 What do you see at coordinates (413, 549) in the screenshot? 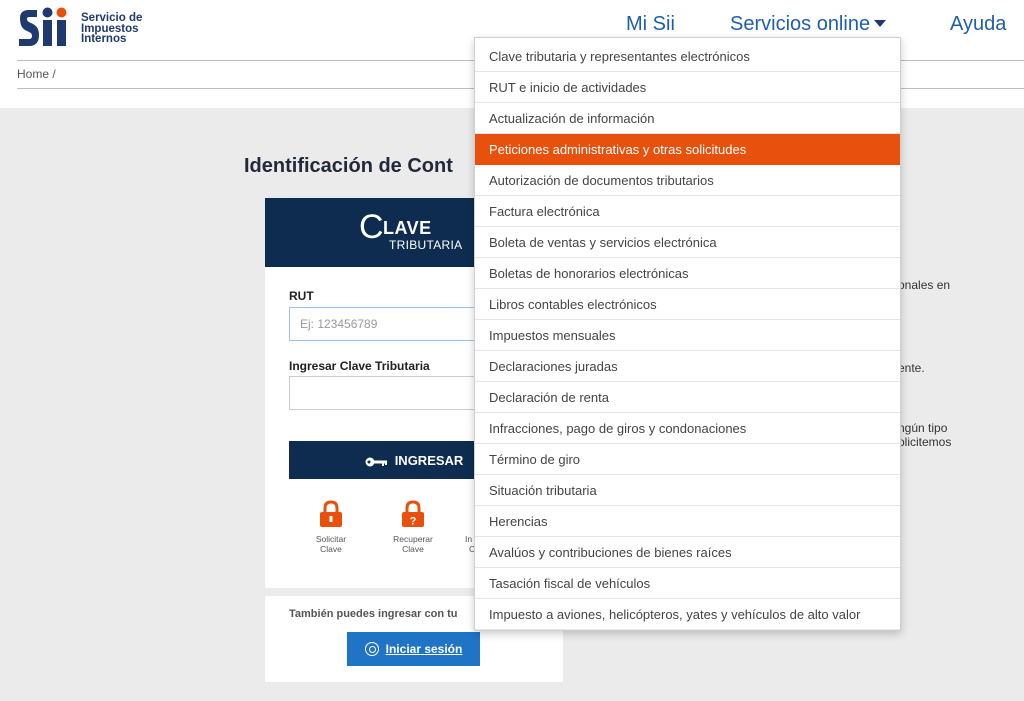
I see `recuperar-line-2: Clave` at bounding box center [413, 549].